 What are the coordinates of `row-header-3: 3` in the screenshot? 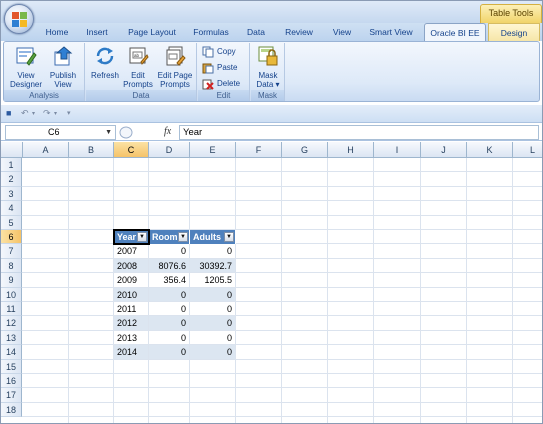 It's located at (11, 194).